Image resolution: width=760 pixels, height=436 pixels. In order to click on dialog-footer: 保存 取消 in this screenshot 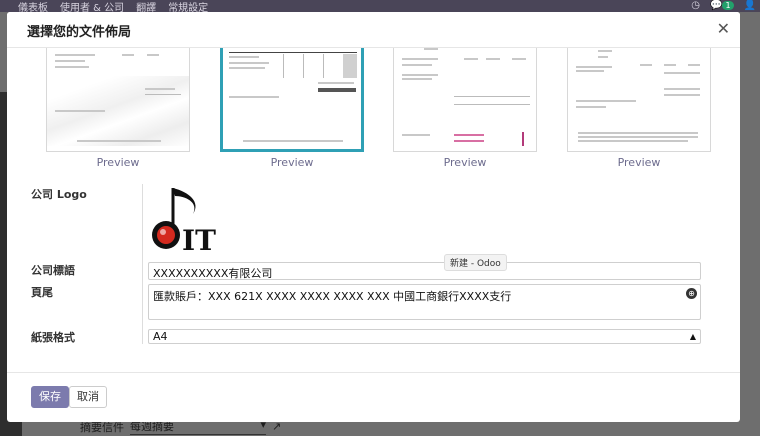, I will do `click(373, 397)`.